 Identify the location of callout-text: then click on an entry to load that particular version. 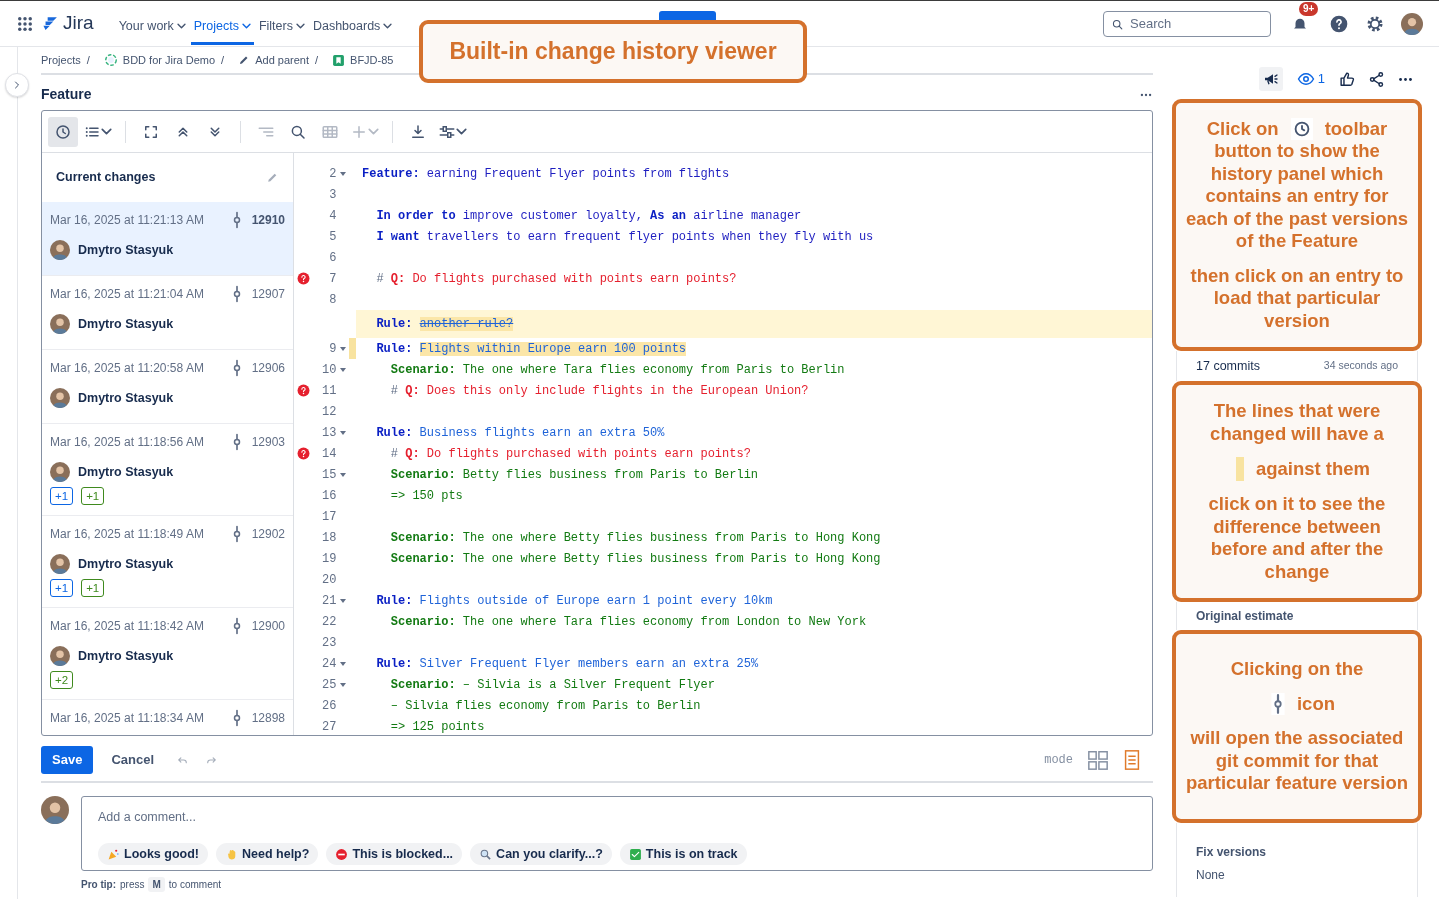
(1297, 298).